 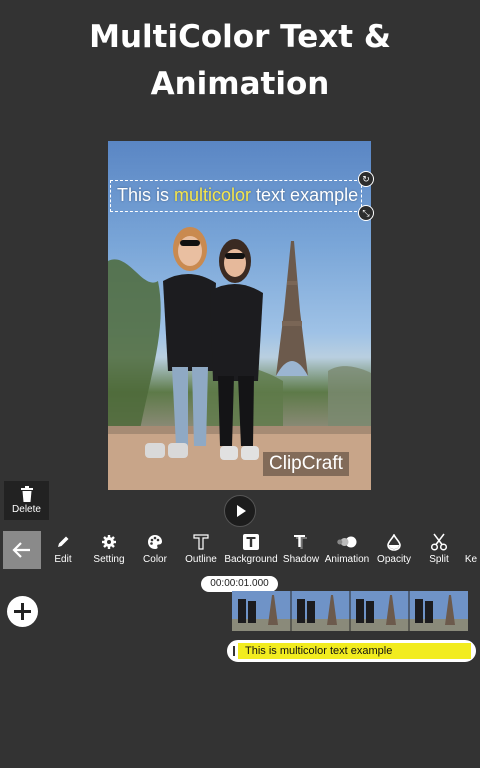 I want to click on play-icon, so click(x=241, y=511).